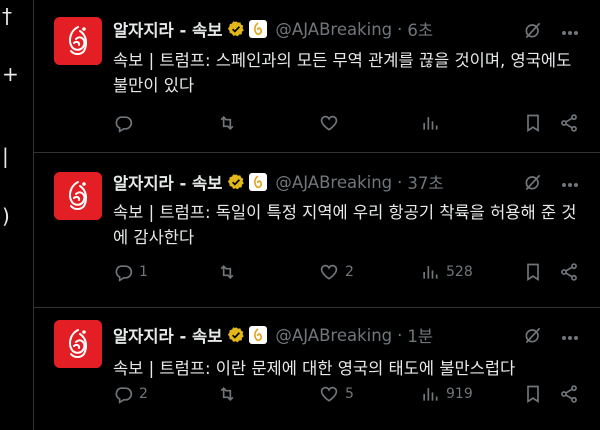 The image size is (600, 430). Describe the element at coordinates (347, 123) in the screenshot. I see `tweet-actions` at that location.